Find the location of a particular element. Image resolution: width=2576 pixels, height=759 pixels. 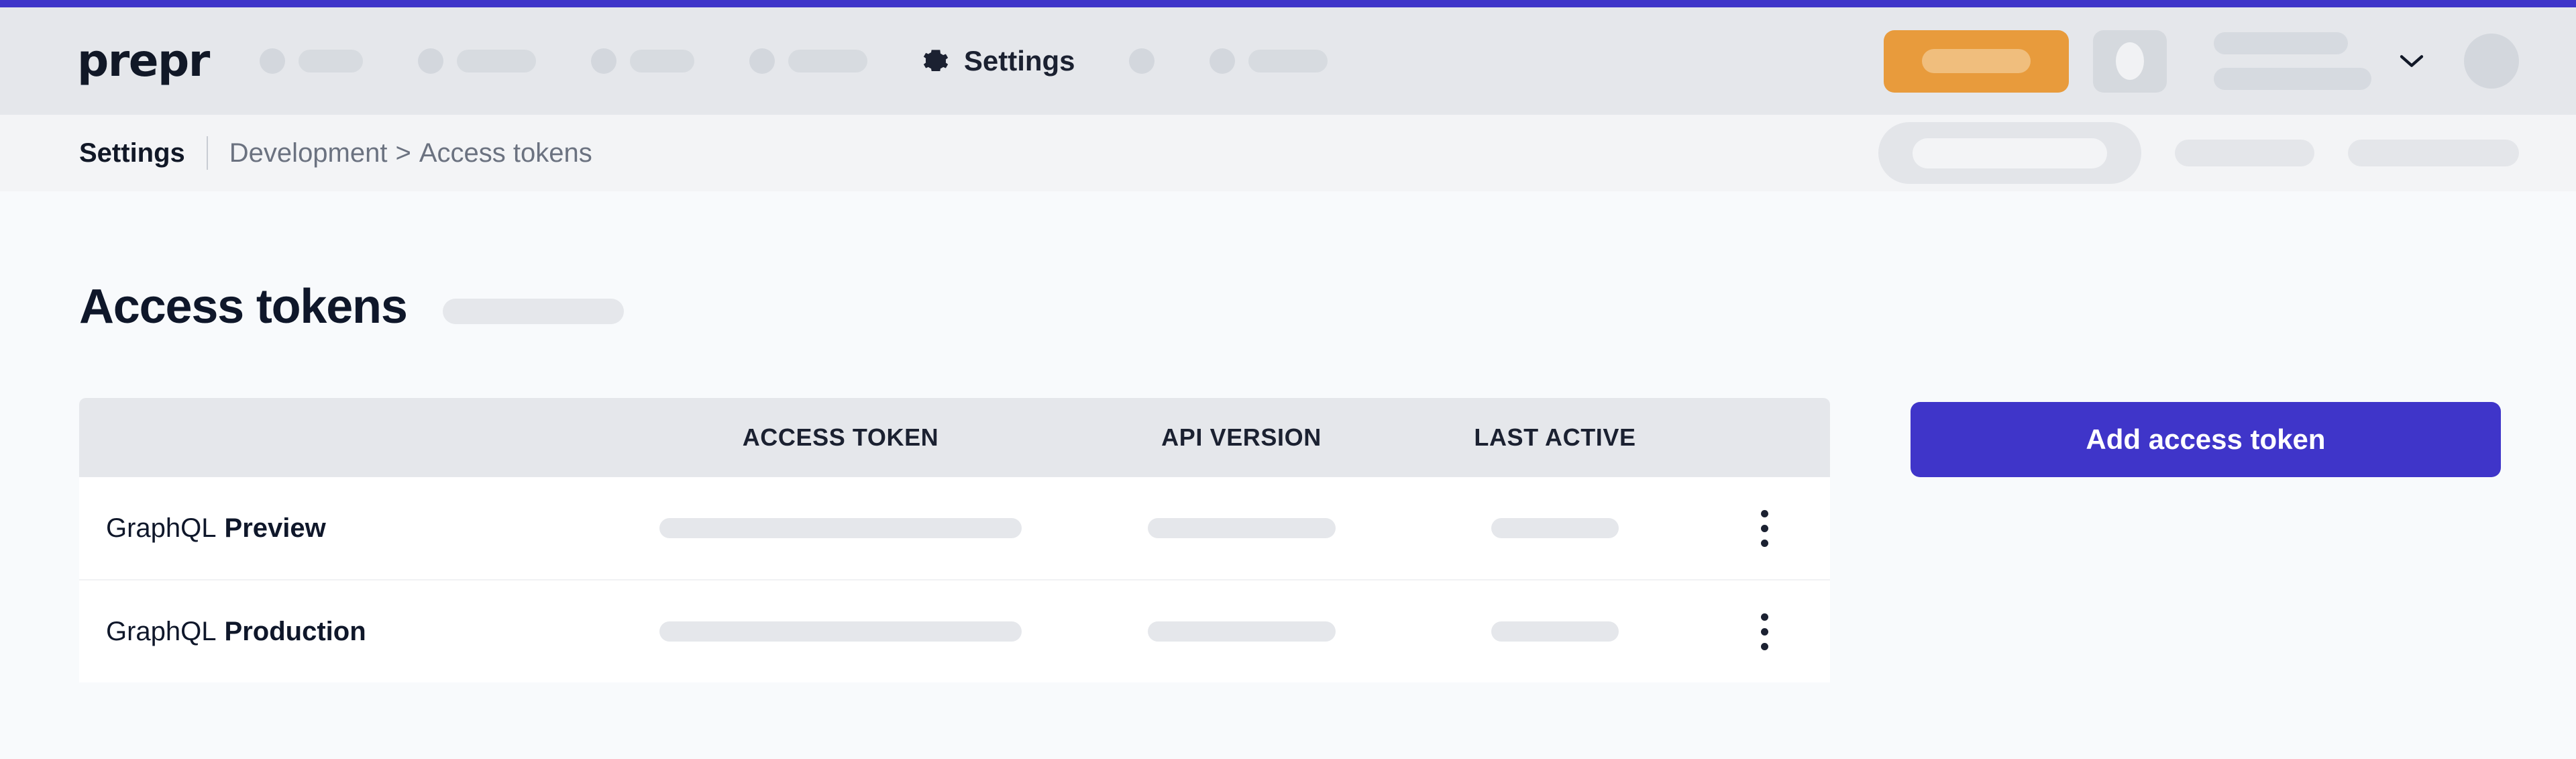

button-label-placeholder is located at coordinates (1976, 61).